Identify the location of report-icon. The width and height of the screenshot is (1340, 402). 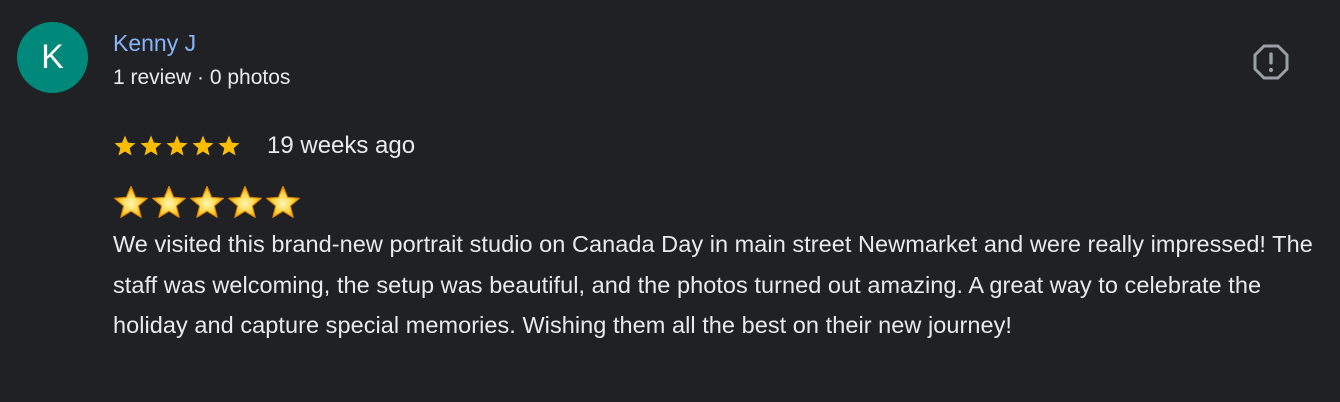
(1271, 62).